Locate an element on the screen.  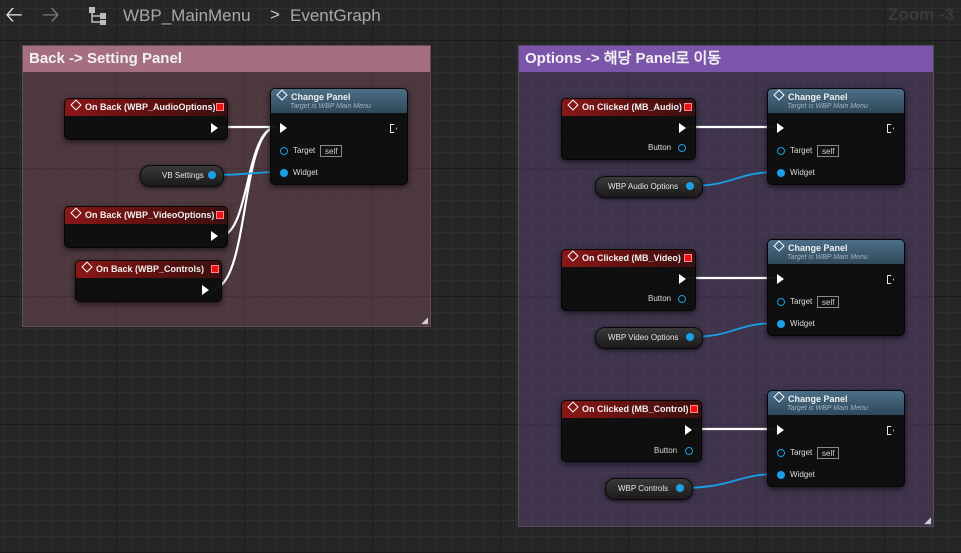
event-node-on-back-controls: On Back (WBP_Controls) is located at coordinates (148, 281).